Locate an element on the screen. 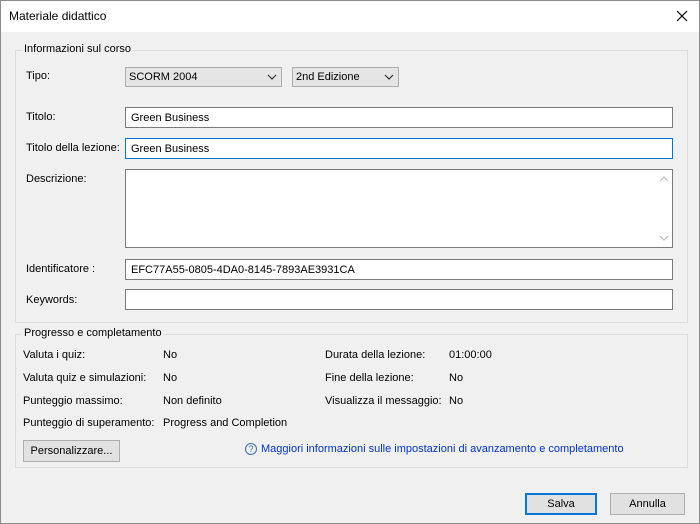 Image resolution: width=700 pixels, height=524 pixels. durata-lezione-value: 01:00:00 is located at coordinates (470, 355).